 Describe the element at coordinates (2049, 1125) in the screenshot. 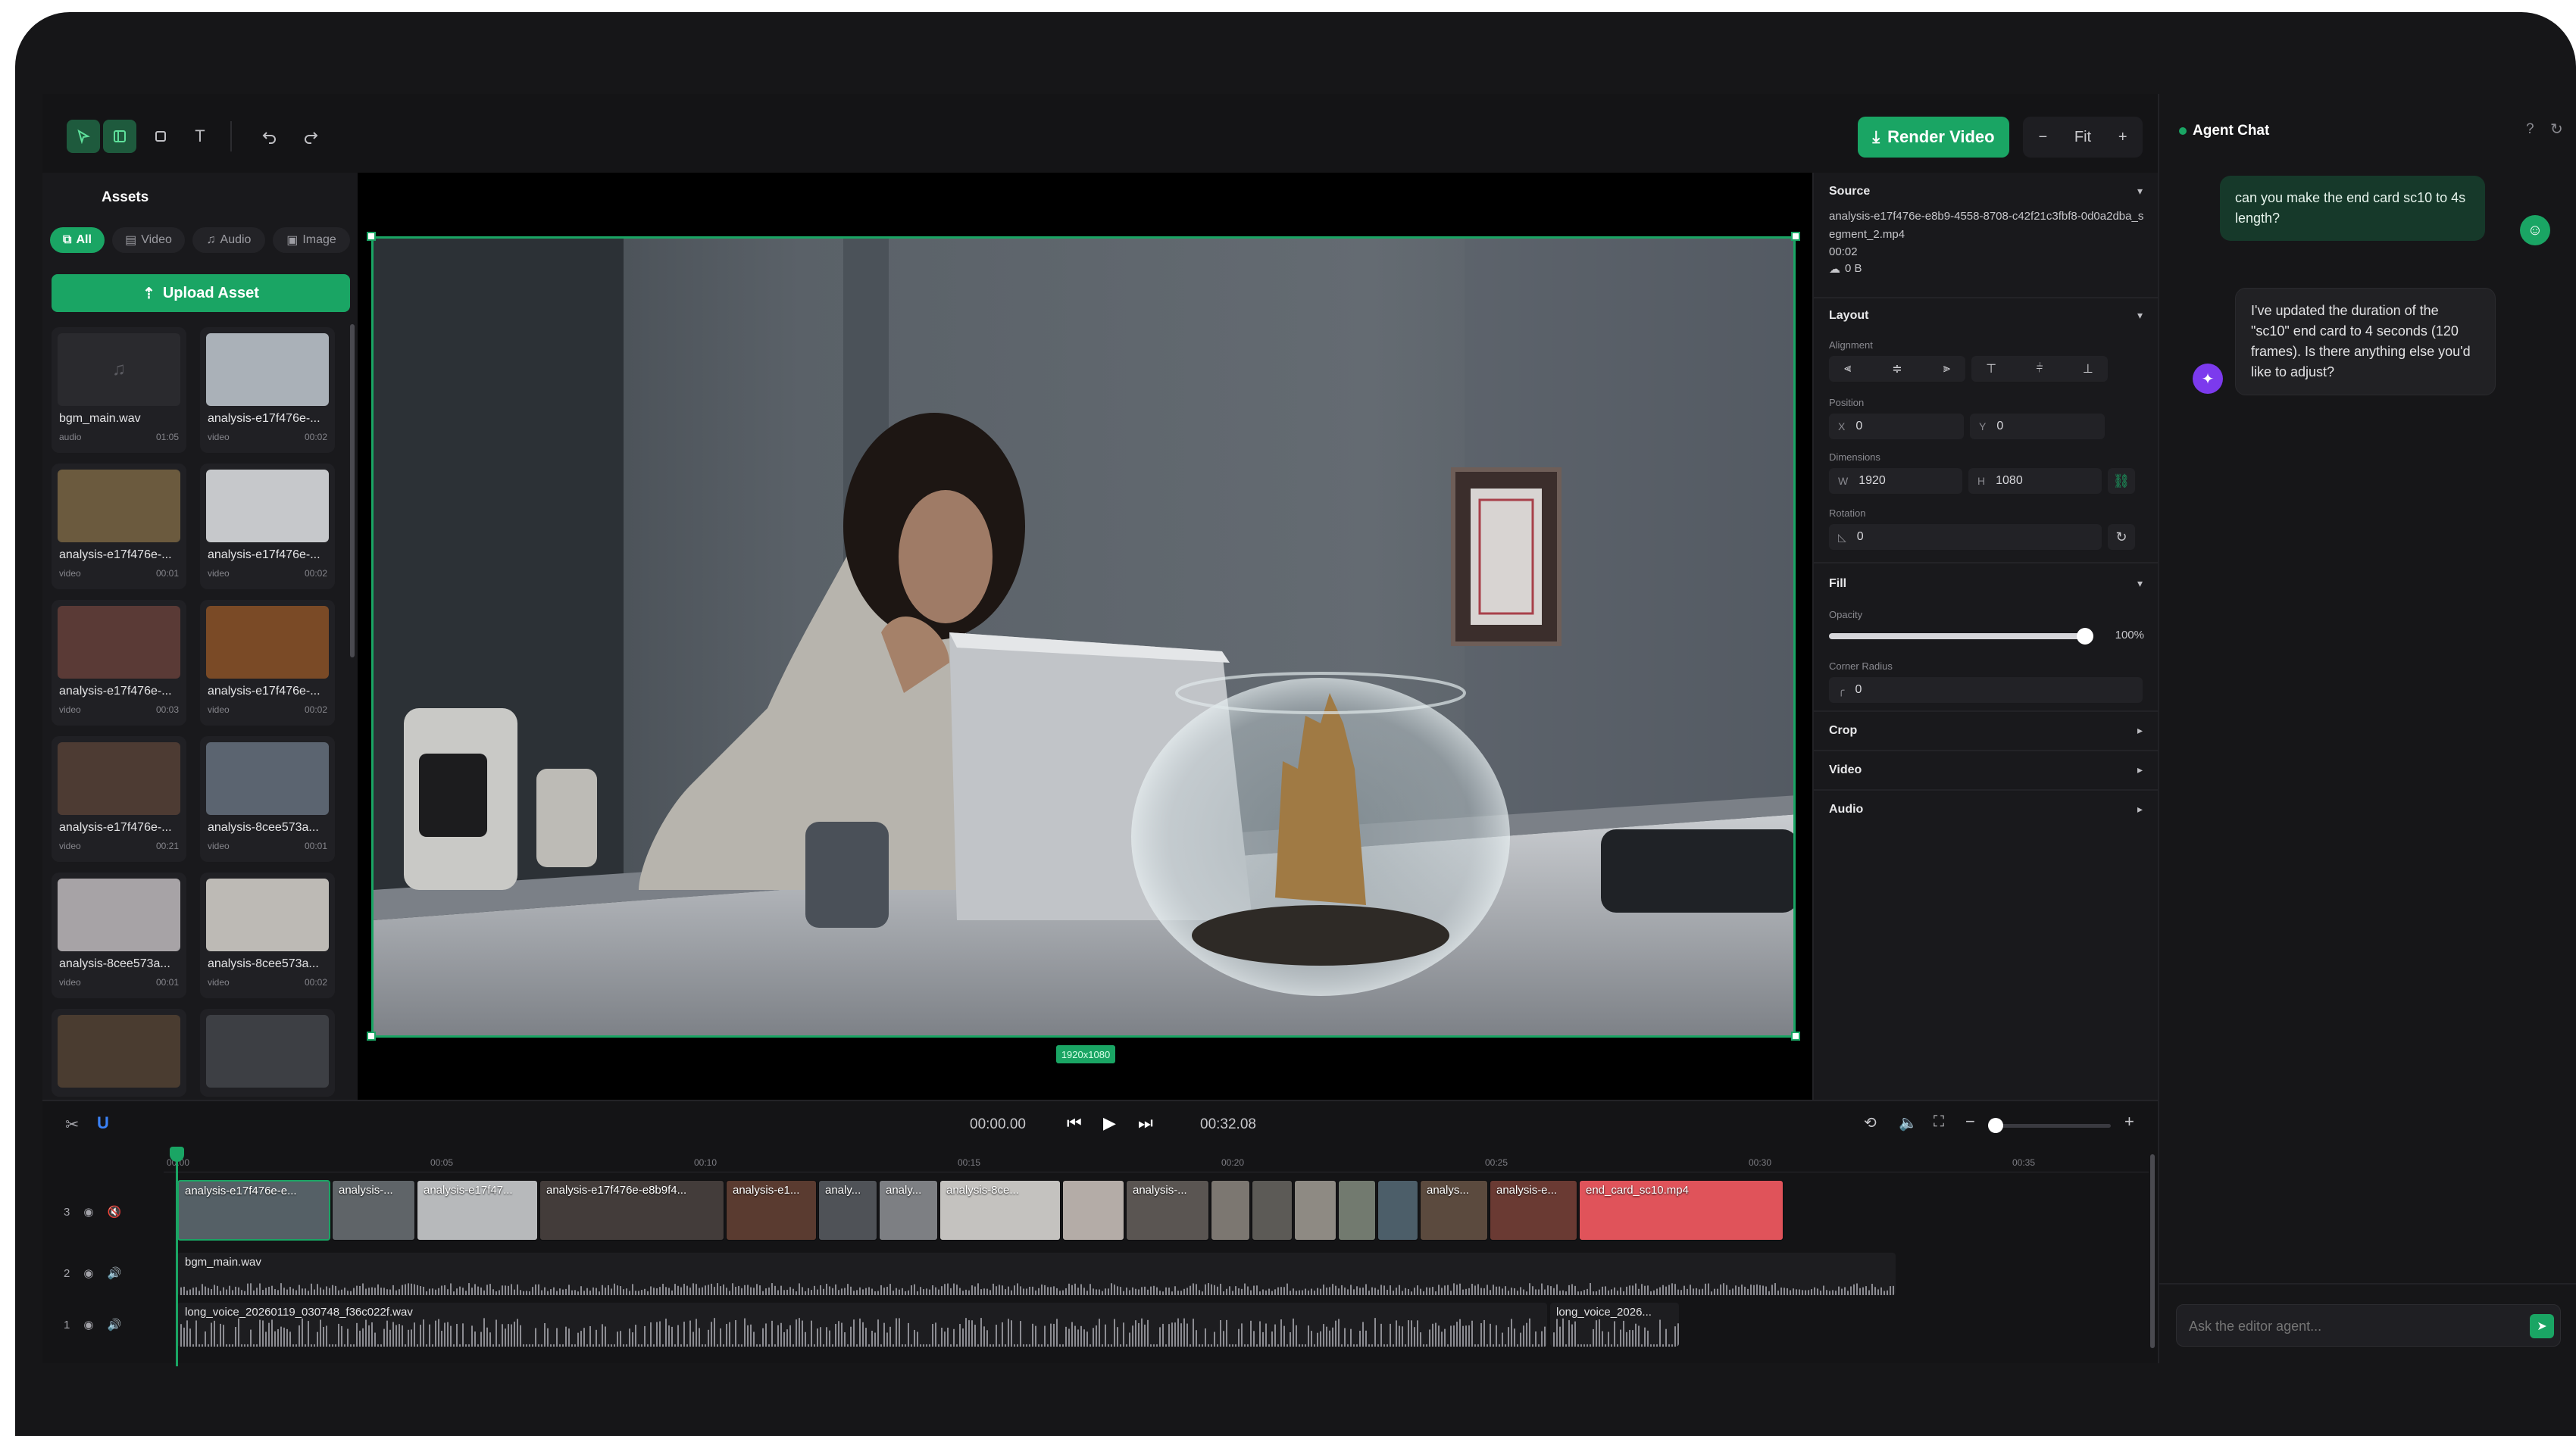

I see `timeline-zoom-slider` at that location.